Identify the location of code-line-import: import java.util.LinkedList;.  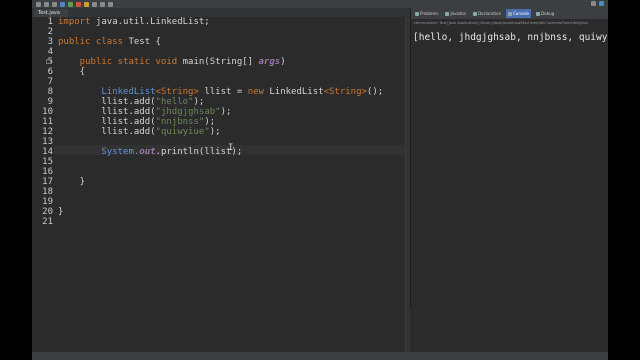
(134, 22).